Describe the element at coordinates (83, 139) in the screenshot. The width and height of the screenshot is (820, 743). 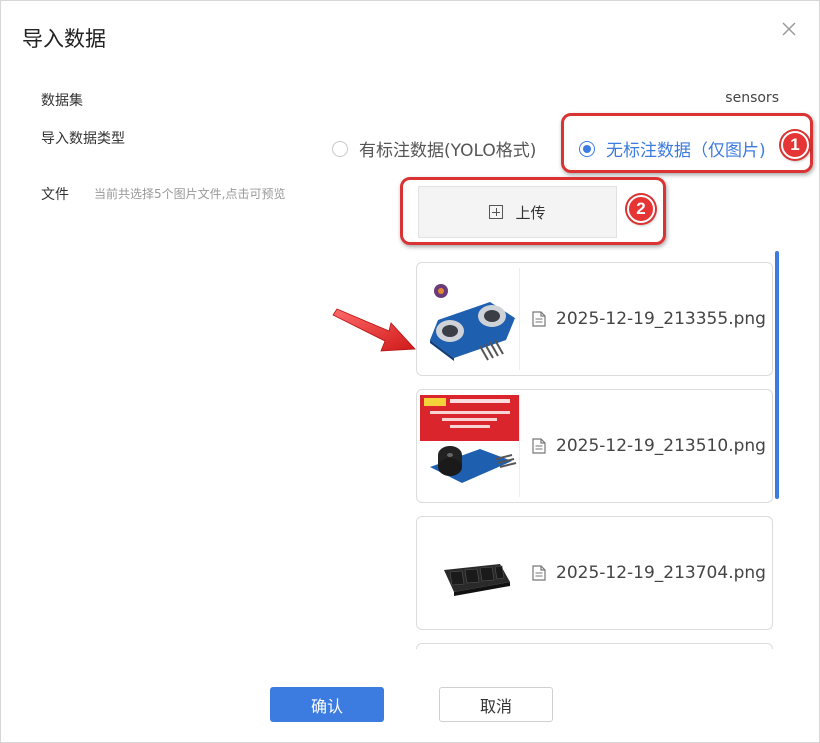
I see `import-type-label: 导入数据类型` at that location.